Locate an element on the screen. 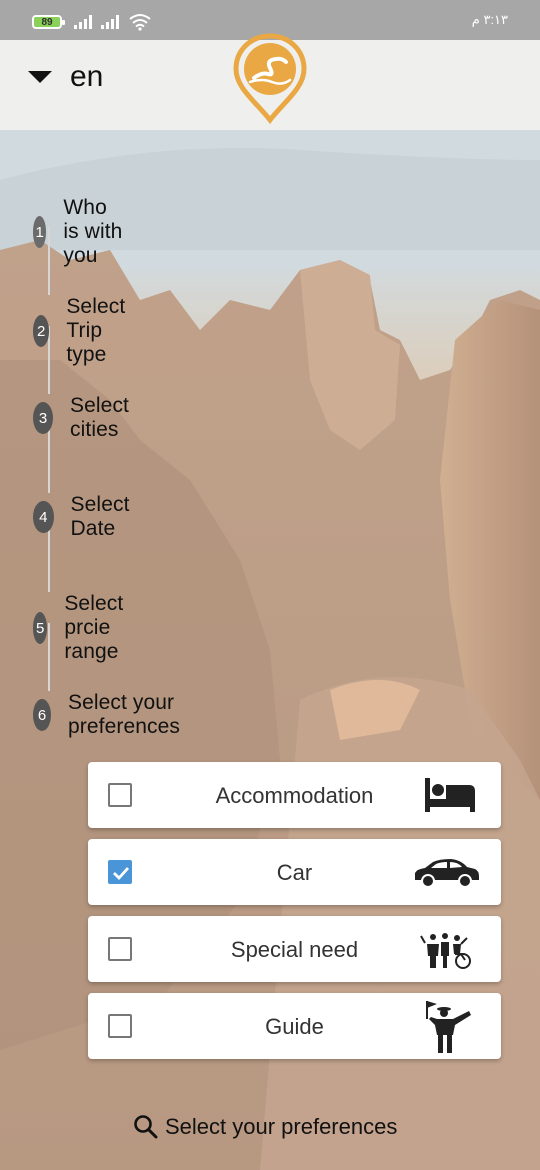 This screenshot has width=540, height=1170. preference-accommodation: Accommodation is located at coordinates (294, 795).